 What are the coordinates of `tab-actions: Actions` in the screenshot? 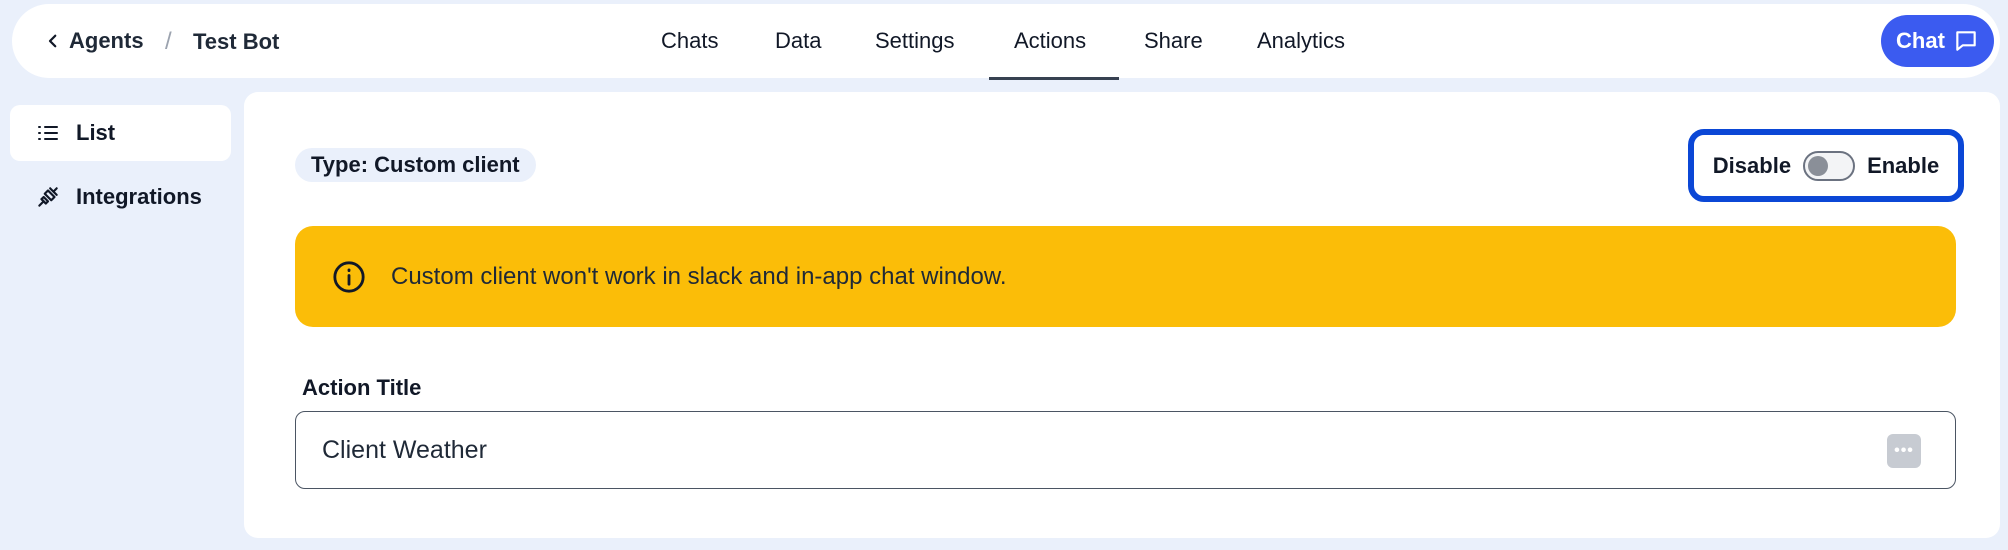 It's located at (1050, 41).